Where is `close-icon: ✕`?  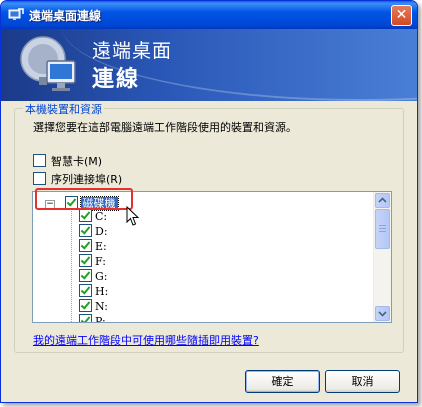 close-icon: ✕ is located at coordinates (401, 15).